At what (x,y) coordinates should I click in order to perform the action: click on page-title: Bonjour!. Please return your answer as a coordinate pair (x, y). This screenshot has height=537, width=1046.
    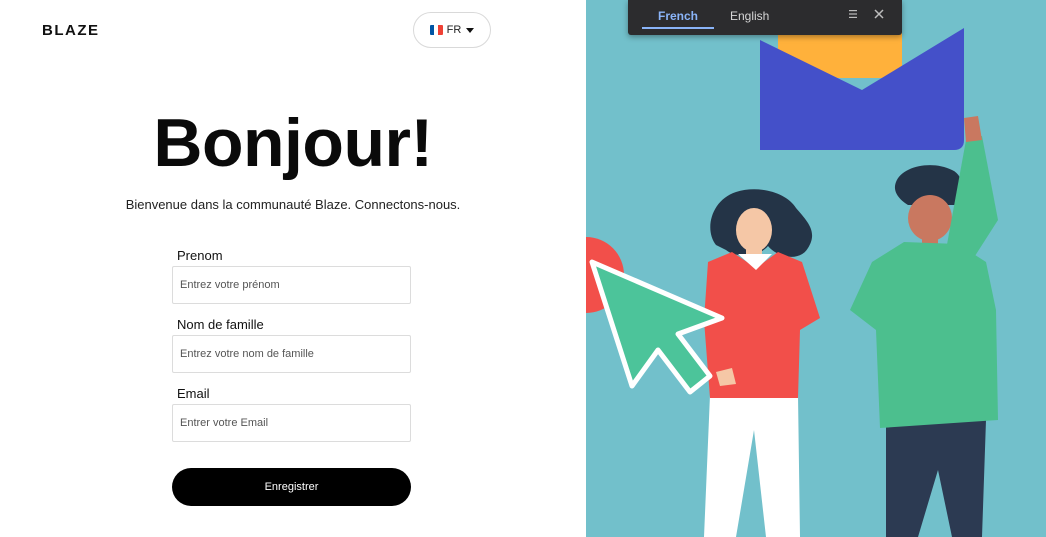
    Looking at the image, I should click on (293, 143).